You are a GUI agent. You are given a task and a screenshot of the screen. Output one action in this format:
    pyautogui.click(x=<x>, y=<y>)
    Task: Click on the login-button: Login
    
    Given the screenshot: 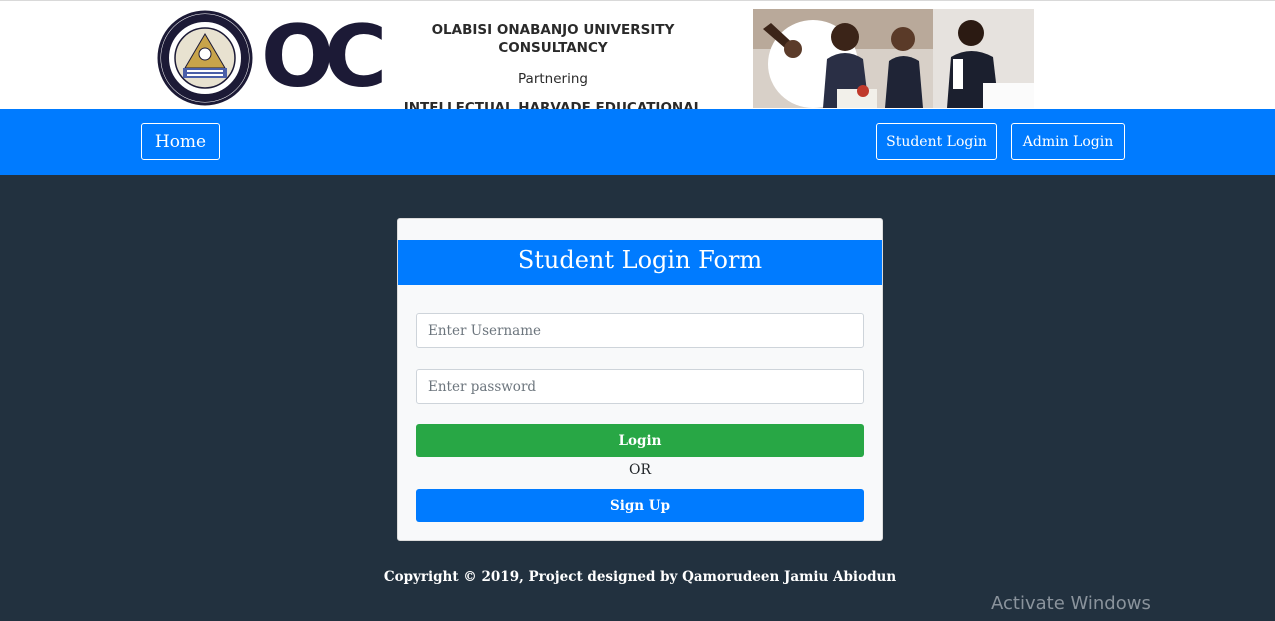 What is the action you would take?
    pyautogui.click(x=640, y=440)
    